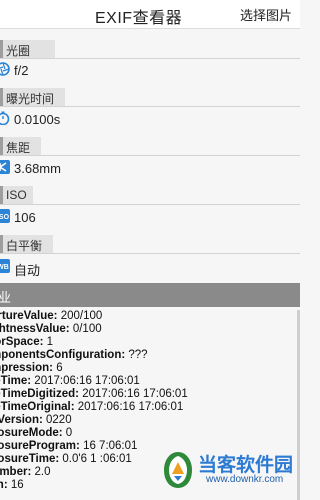 This screenshot has width=320, height=500. Describe the element at coordinates (138, 355) in the screenshot. I see `exif-value: ???` at that location.